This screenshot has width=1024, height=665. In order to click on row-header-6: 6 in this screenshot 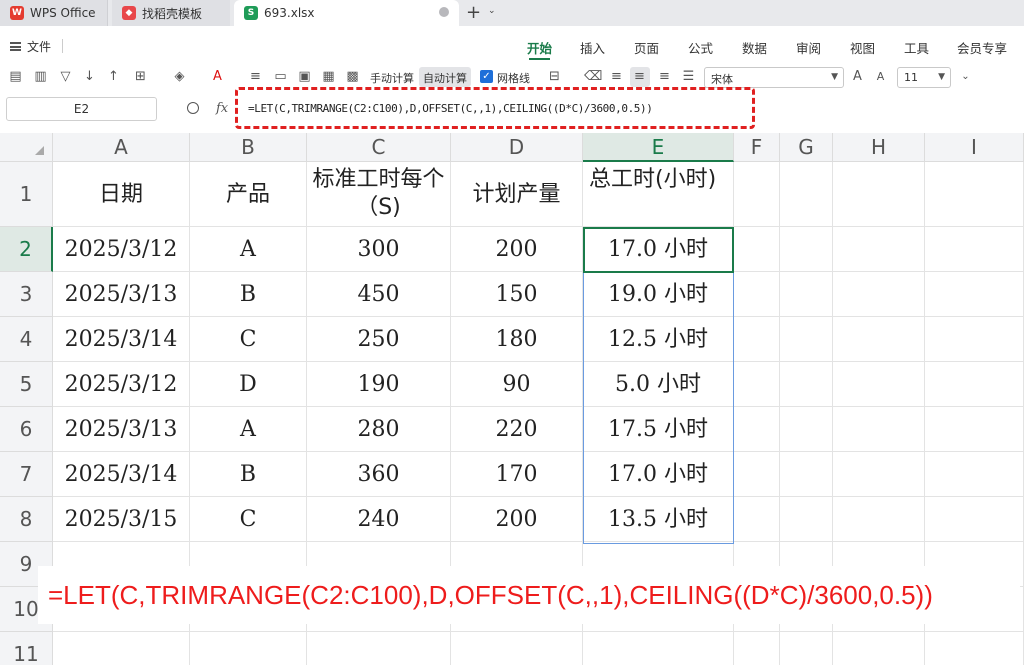, I will do `click(26, 429)`.